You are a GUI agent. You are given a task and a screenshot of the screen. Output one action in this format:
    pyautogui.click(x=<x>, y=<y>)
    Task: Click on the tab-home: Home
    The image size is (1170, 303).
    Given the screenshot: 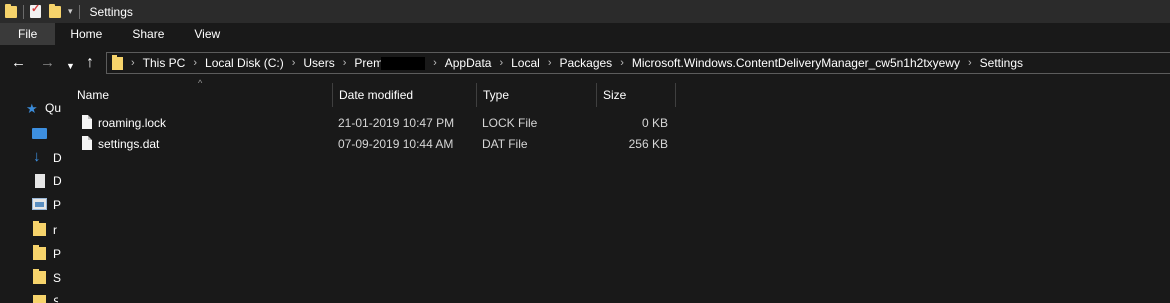 What is the action you would take?
    pyautogui.click(x=86, y=34)
    